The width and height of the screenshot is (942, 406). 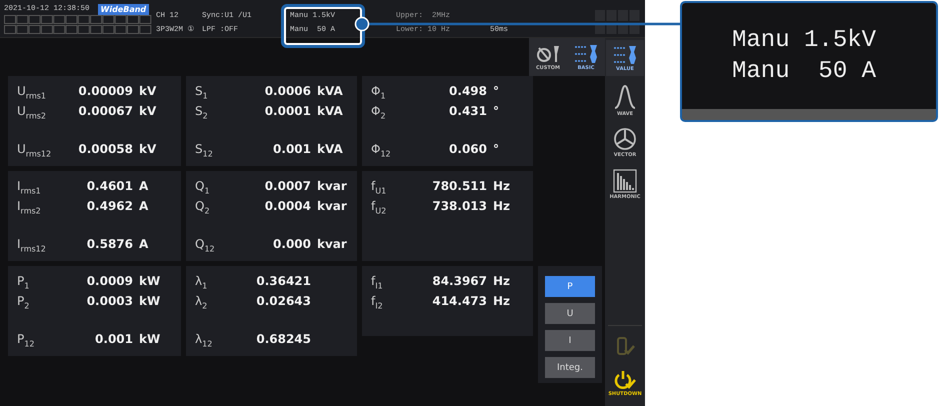 I want to click on parameter-label: Φ$_{1}$, so click(x=379, y=92).